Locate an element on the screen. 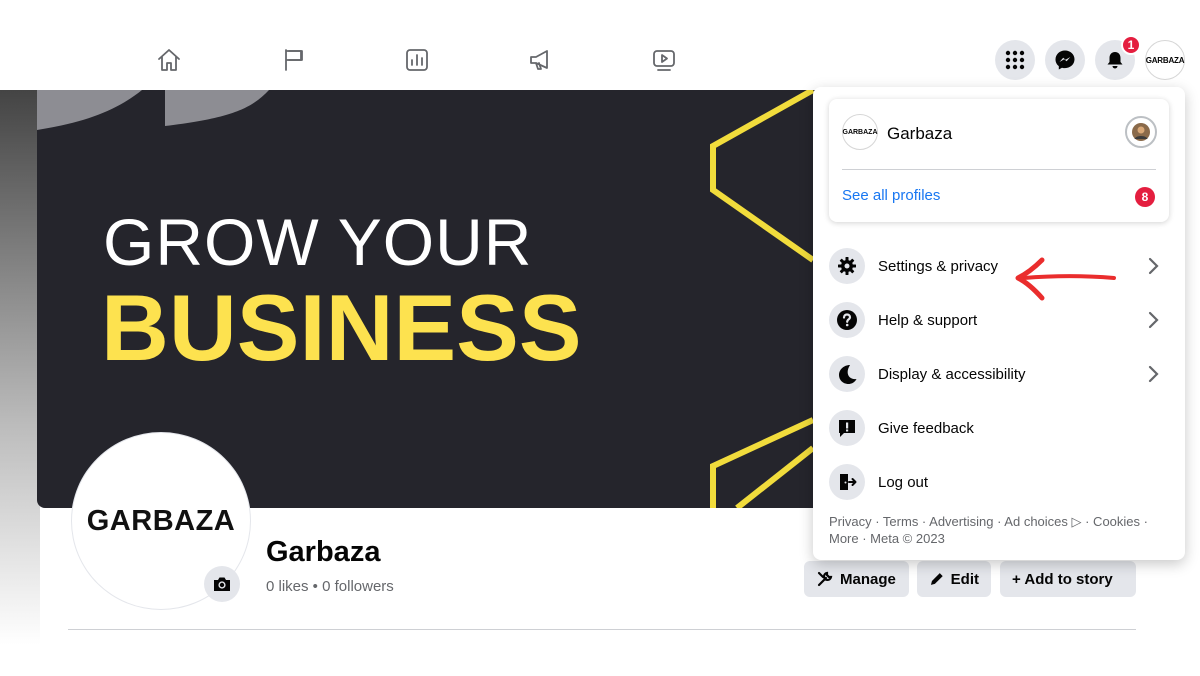 The width and height of the screenshot is (1200, 676). video-icon is located at coordinates (664, 60).